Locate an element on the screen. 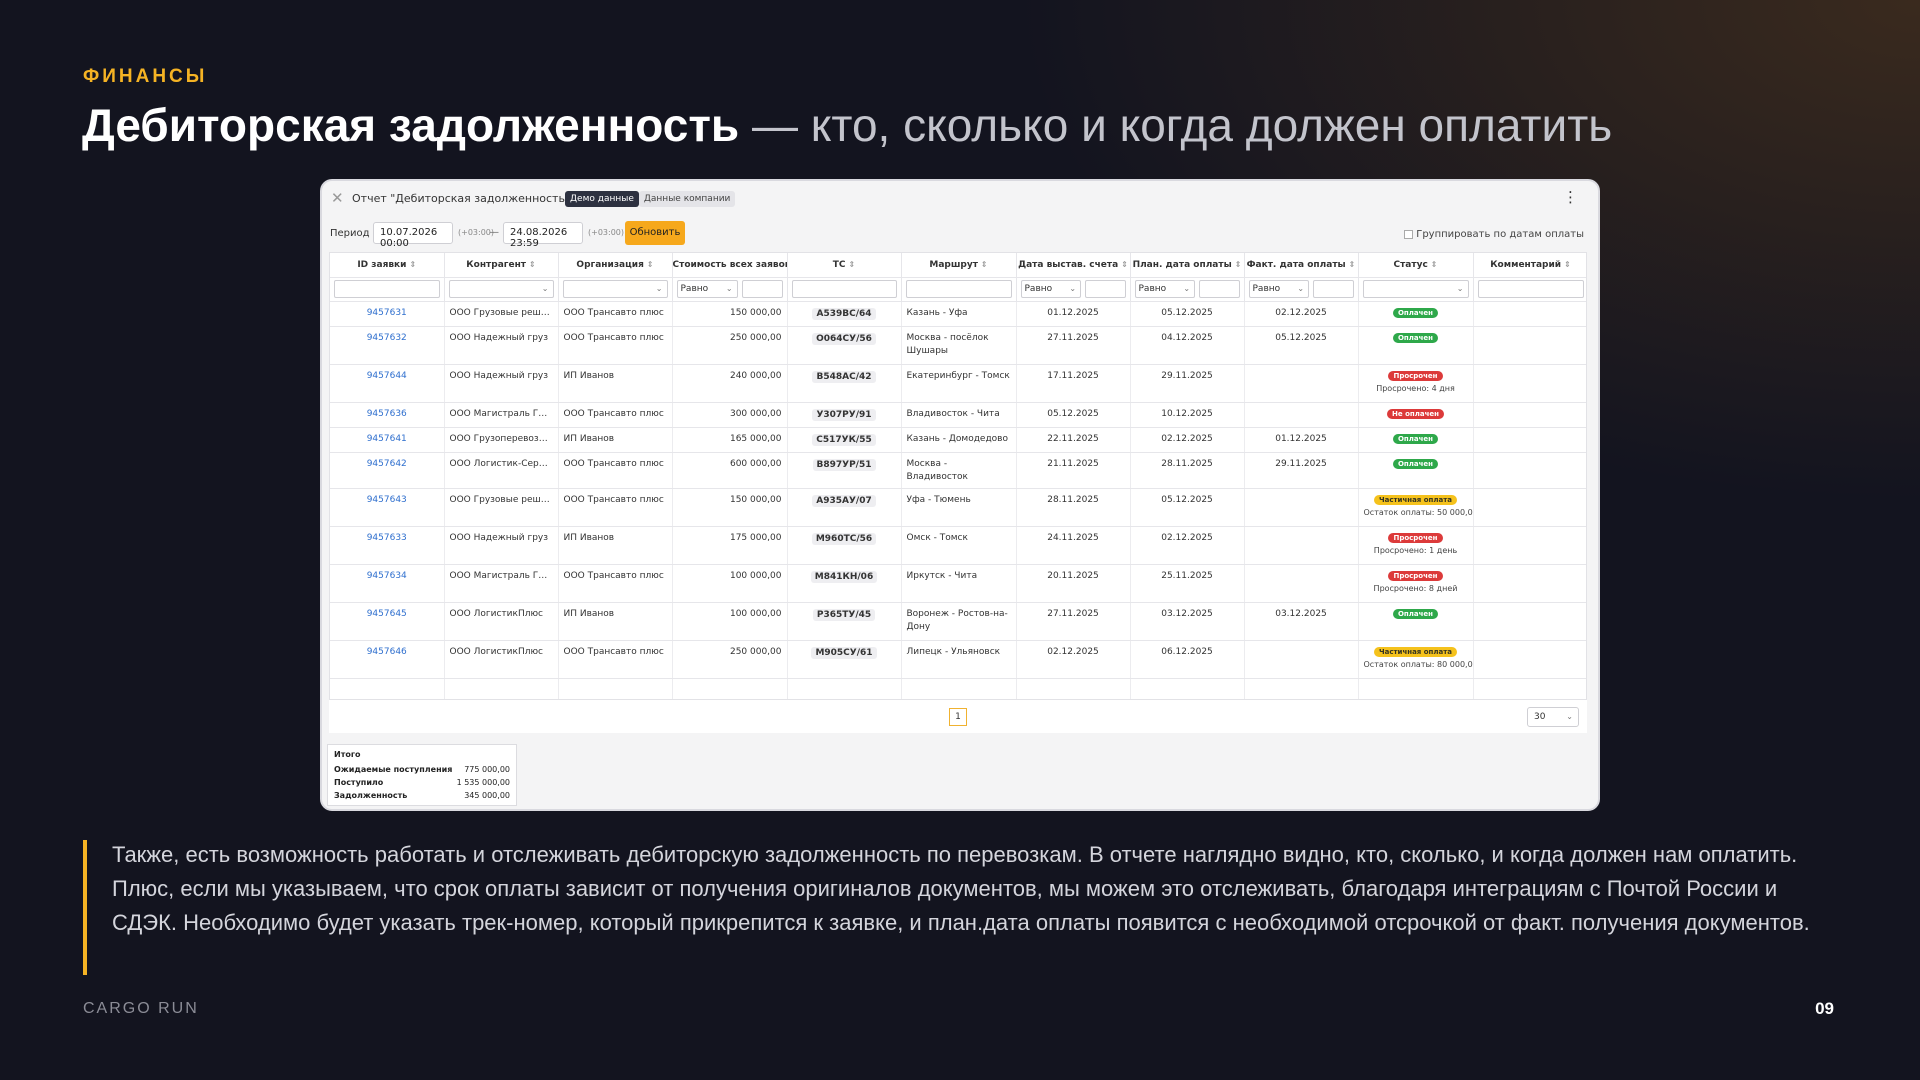 The width and height of the screenshot is (1920, 1080). fact-date-operator-select: Равно ⌄ is located at coordinates (1279, 289).